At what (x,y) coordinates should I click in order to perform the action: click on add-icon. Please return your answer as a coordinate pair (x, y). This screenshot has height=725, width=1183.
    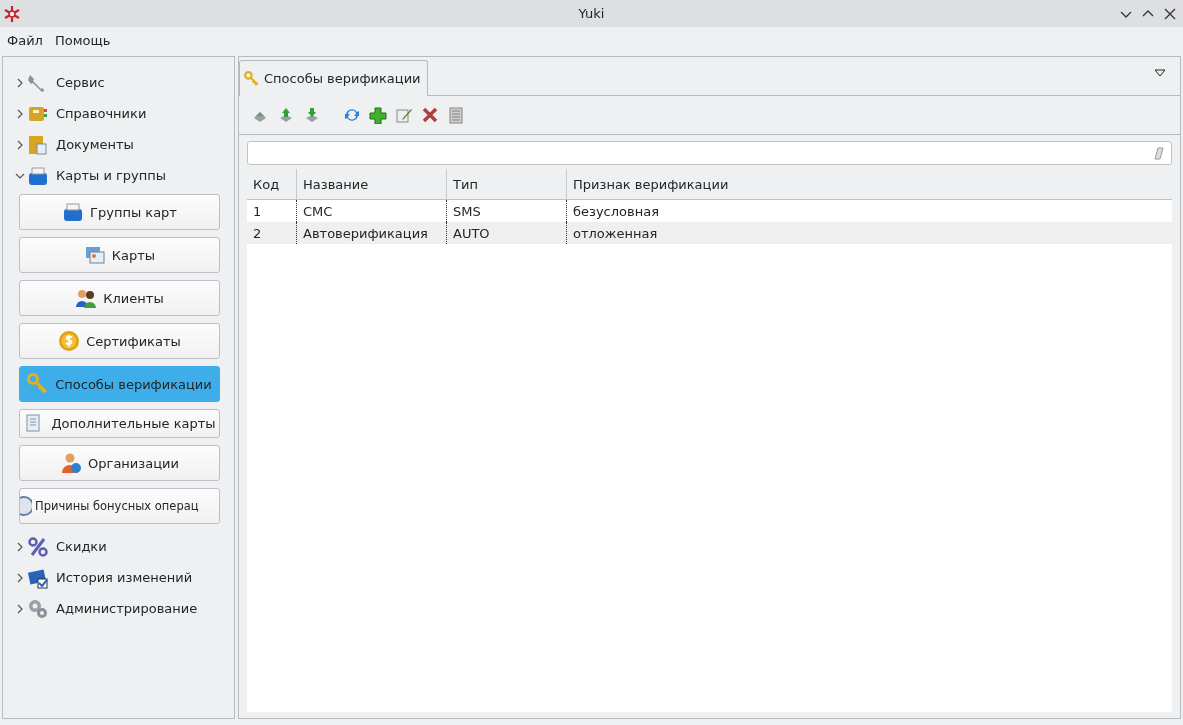
    Looking at the image, I should click on (378, 115).